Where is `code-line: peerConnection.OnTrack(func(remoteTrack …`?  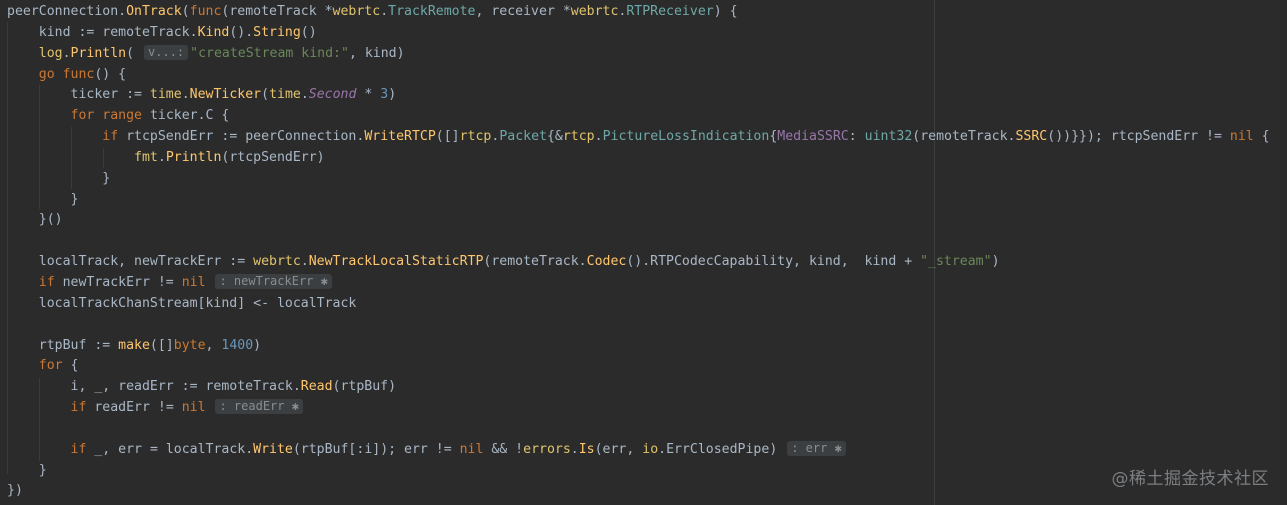 code-line: peerConnection.OnTrack(func(remoteTrack … is located at coordinates (638, 12).